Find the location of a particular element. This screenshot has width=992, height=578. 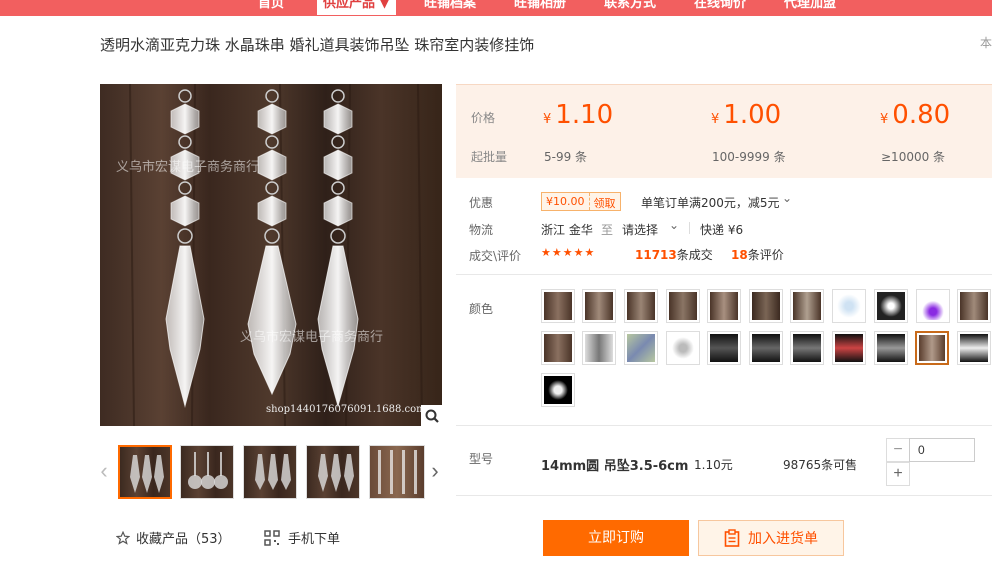

favorite-label: 收藏产品（53） is located at coordinates (183, 539).